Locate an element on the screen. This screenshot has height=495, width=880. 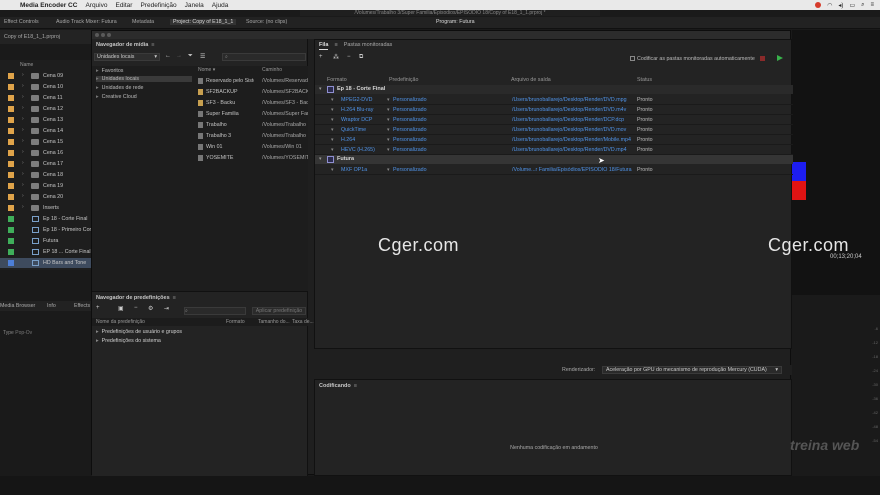
file-row: Win 01/Volumes/Win 01 is located at coordinates (252, 147).